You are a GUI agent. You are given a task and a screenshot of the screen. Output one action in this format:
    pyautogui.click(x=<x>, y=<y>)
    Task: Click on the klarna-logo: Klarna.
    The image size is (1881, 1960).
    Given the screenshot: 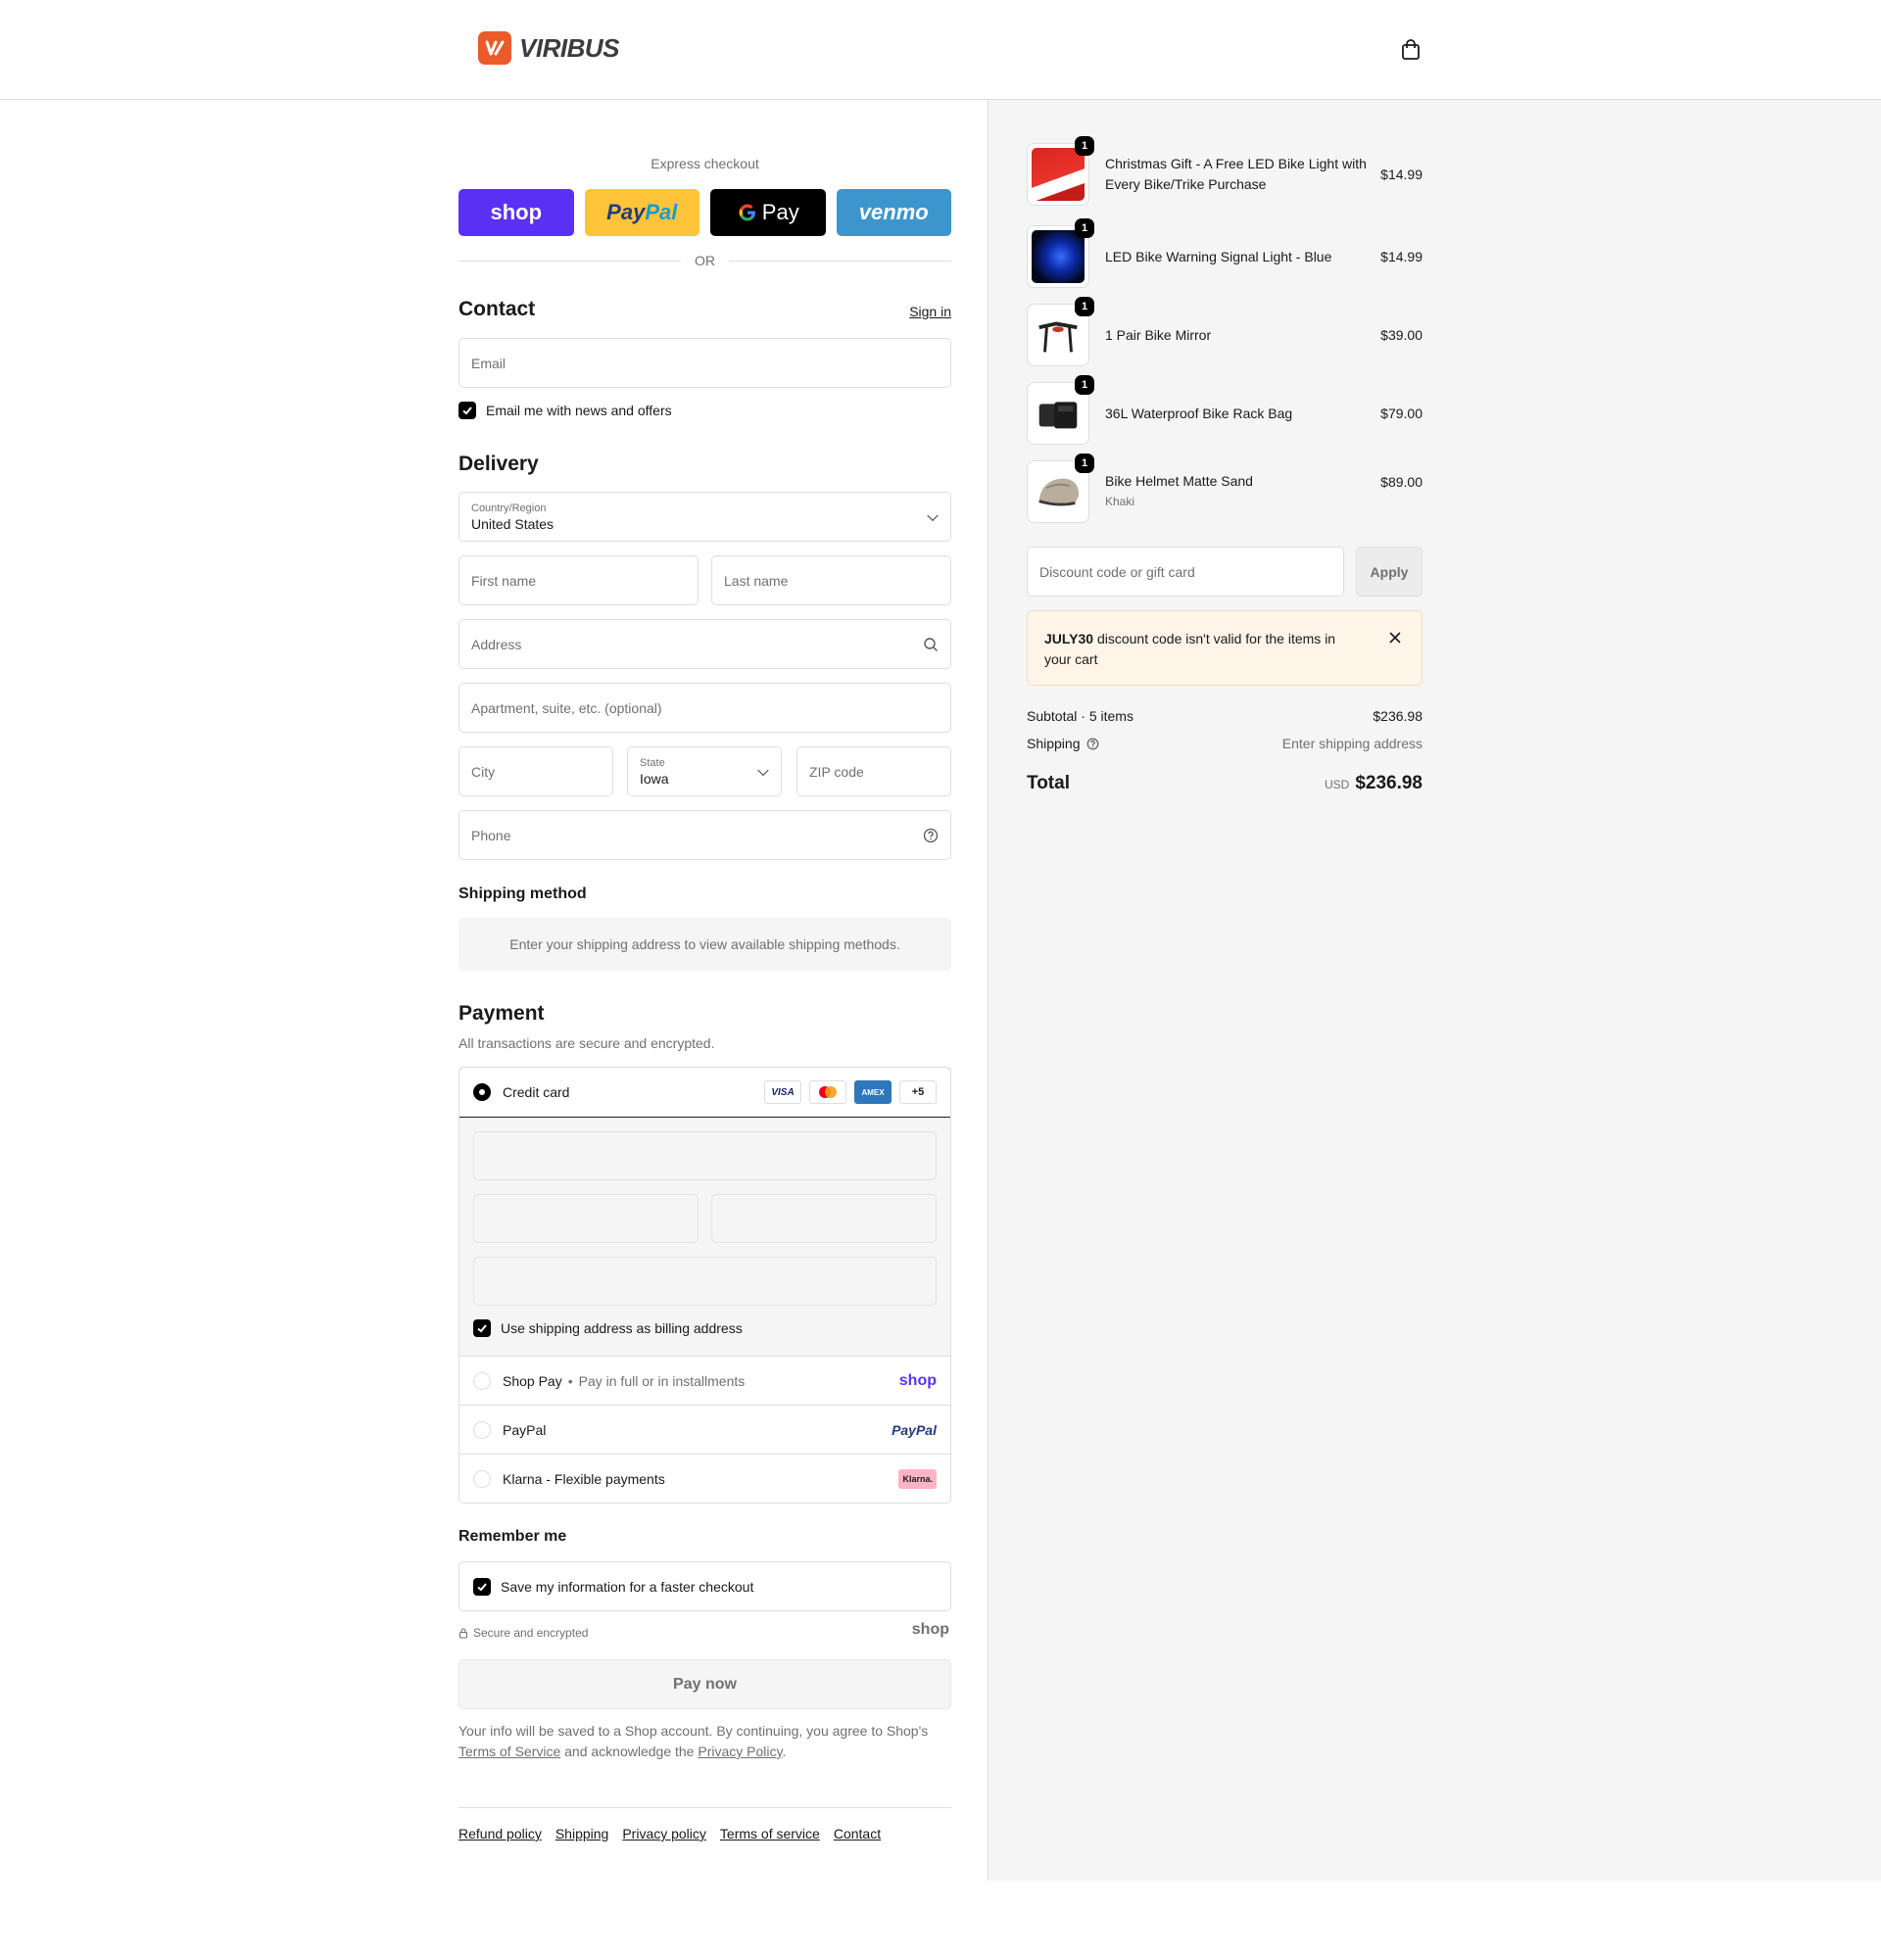 What is the action you would take?
    pyautogui.click(x=917, y=1478)
    